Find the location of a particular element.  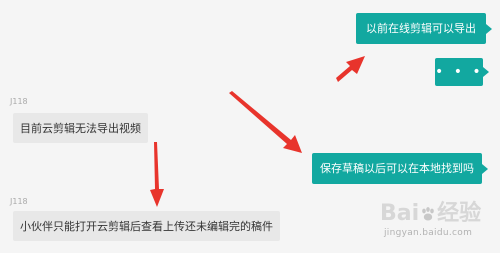

watermark-brand-left: Bai is located at coordinates (400, 213).